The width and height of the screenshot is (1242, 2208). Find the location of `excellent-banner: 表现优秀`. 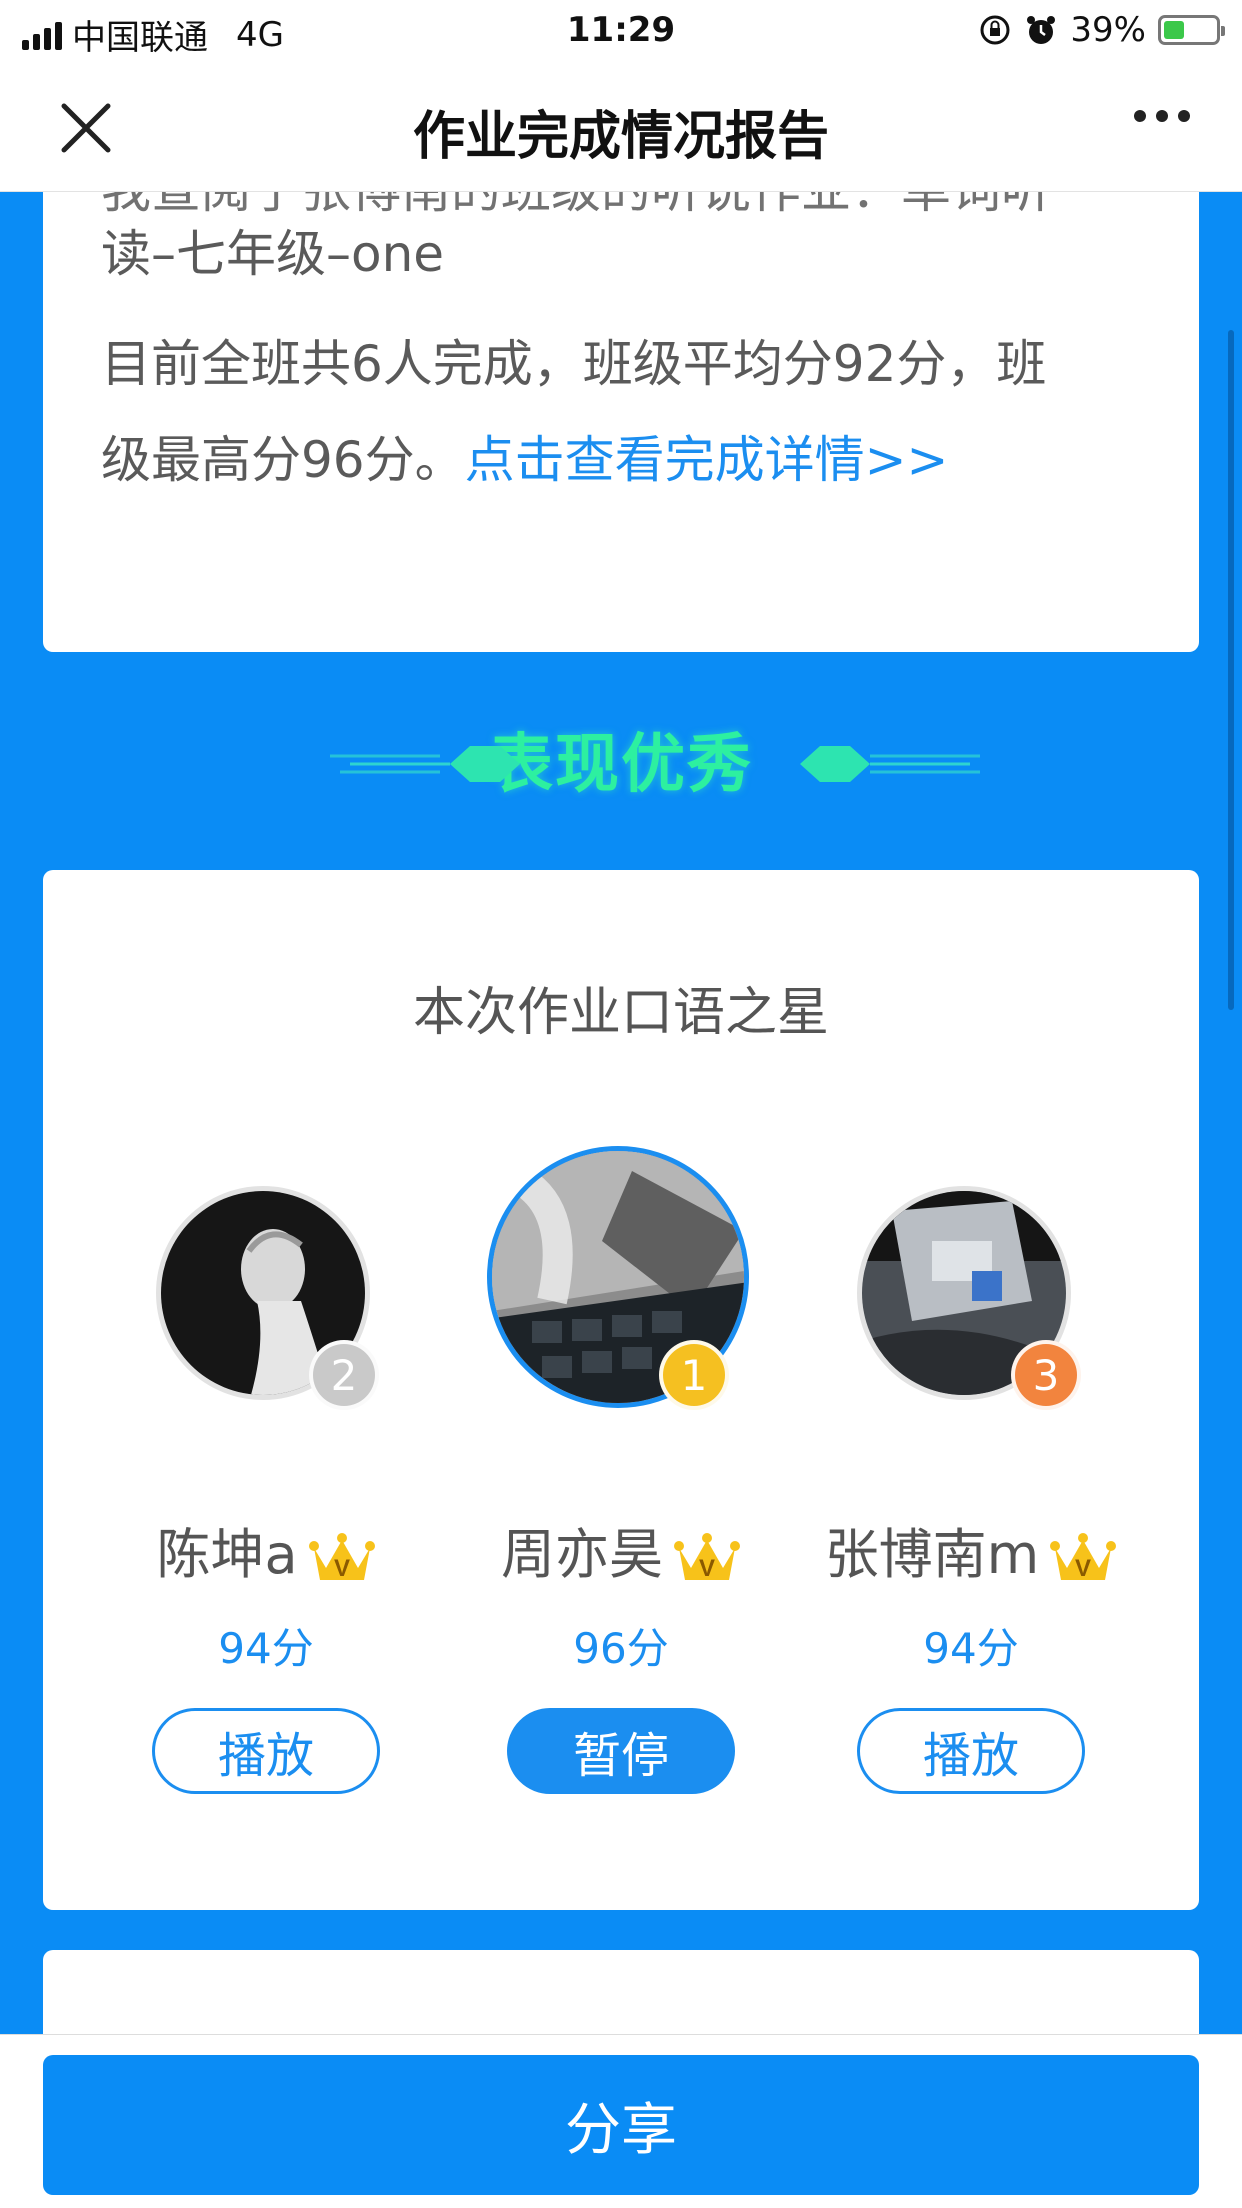

excellent-banner: 表现优秀 is located at coordinates (621, 765).